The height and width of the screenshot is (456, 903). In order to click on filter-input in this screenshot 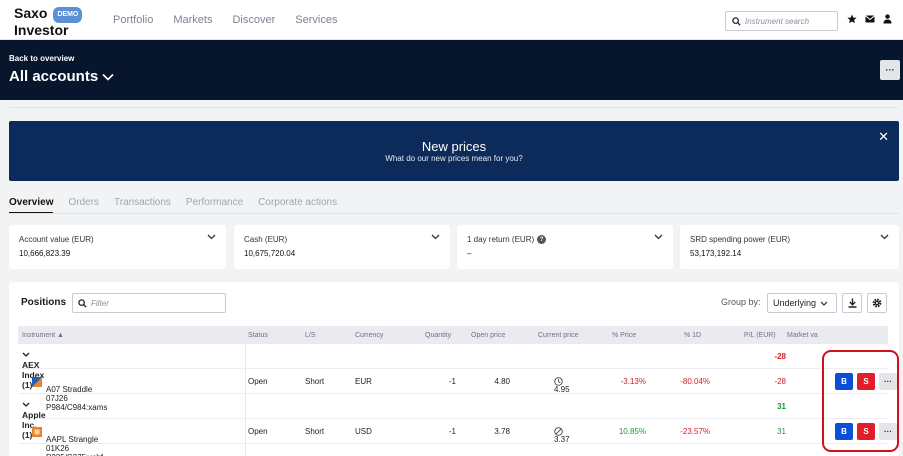, I will do `click(151, 303)`.